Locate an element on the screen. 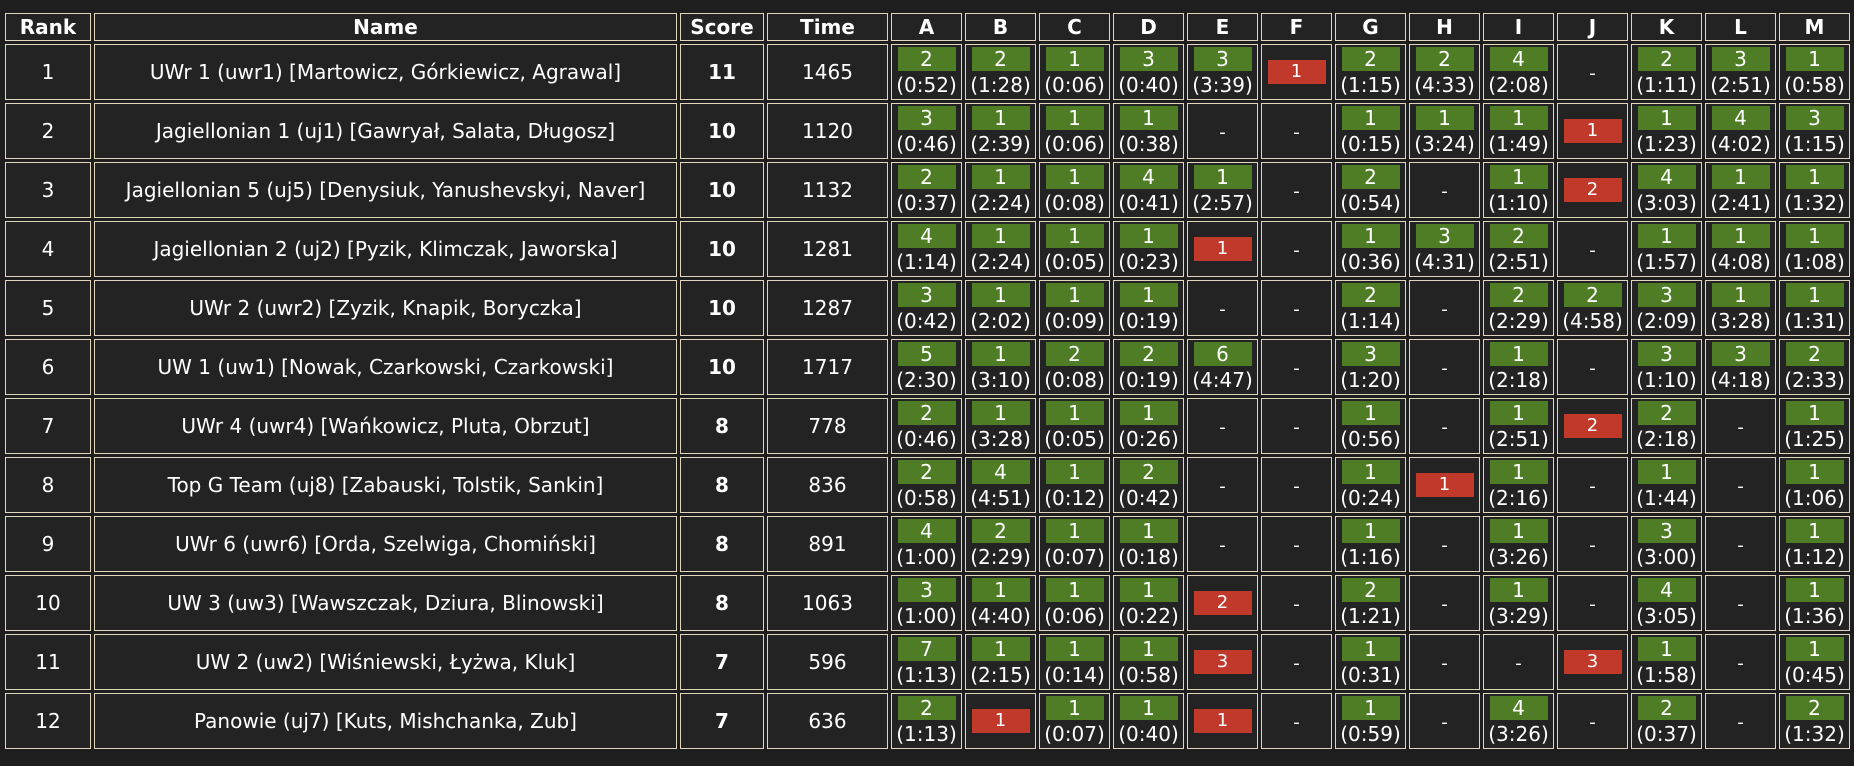 This screenshot has width=1854, height=766. problem-header-a: A is located at coordinates (926, 27).